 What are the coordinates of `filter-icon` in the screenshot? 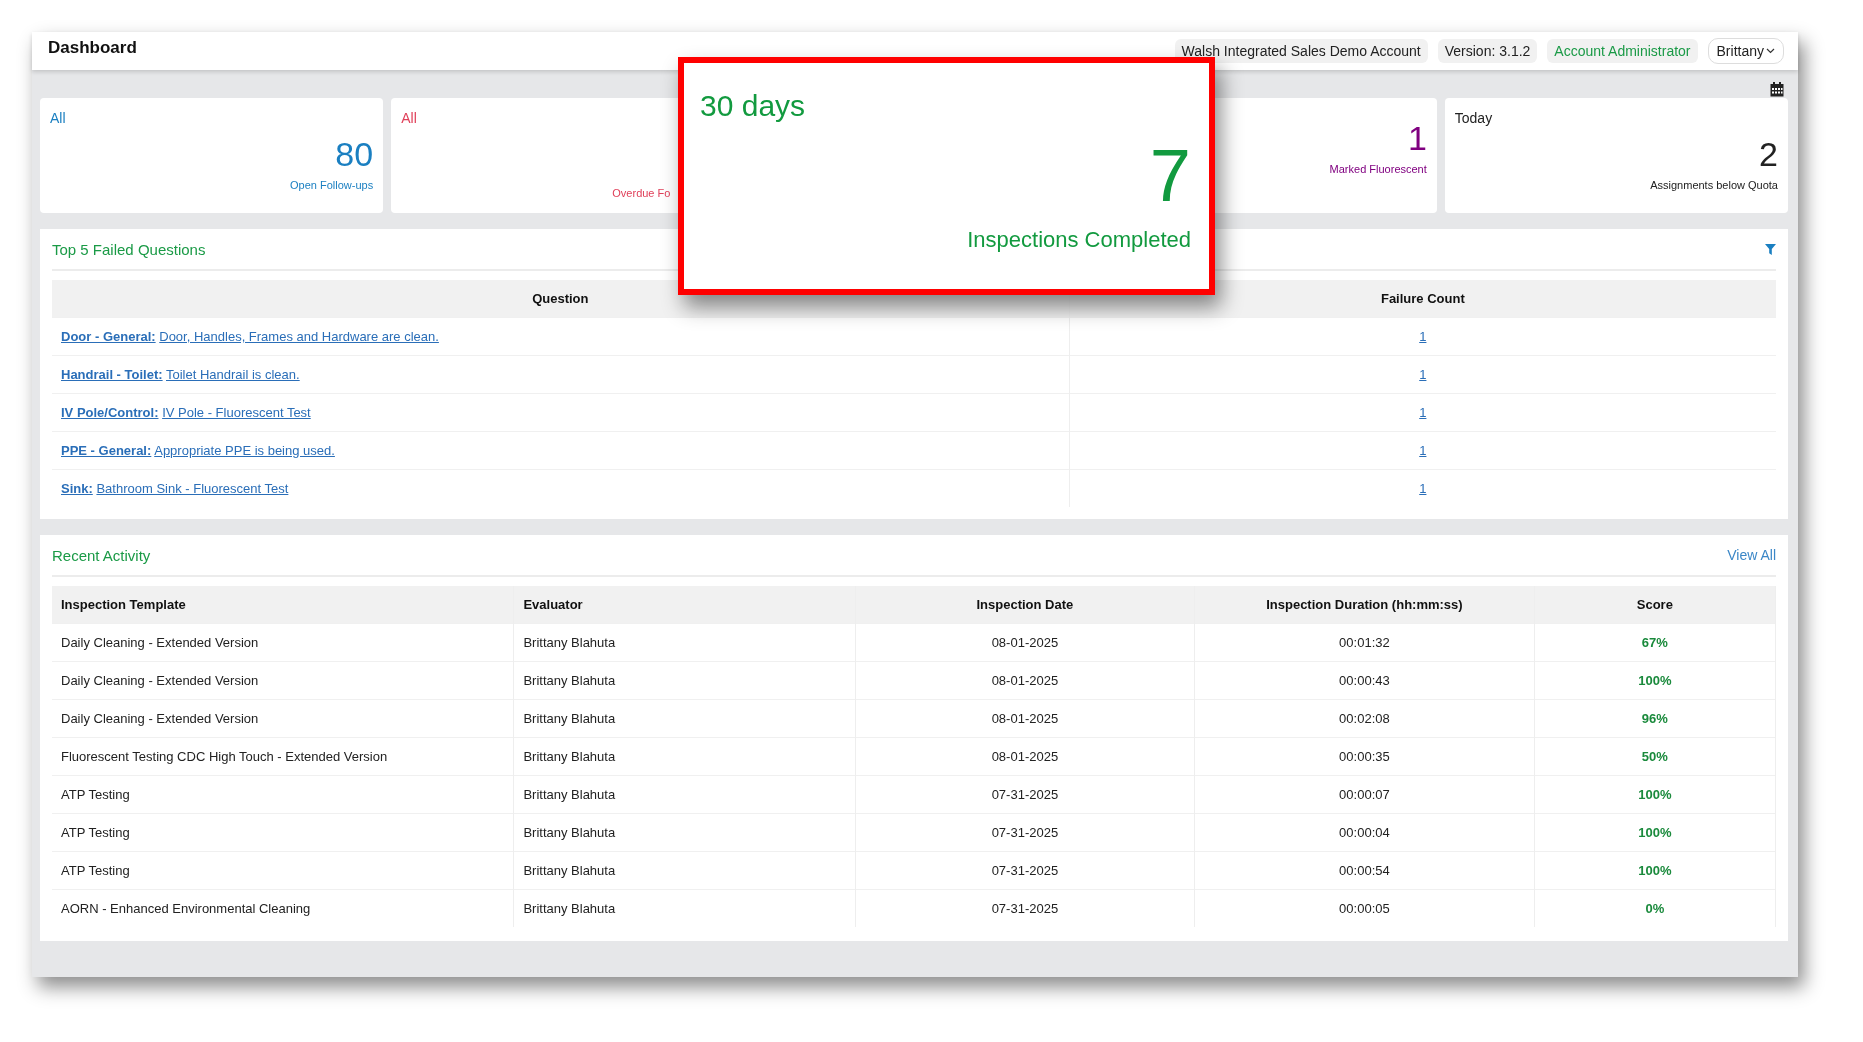 It's located at (1770, 249).